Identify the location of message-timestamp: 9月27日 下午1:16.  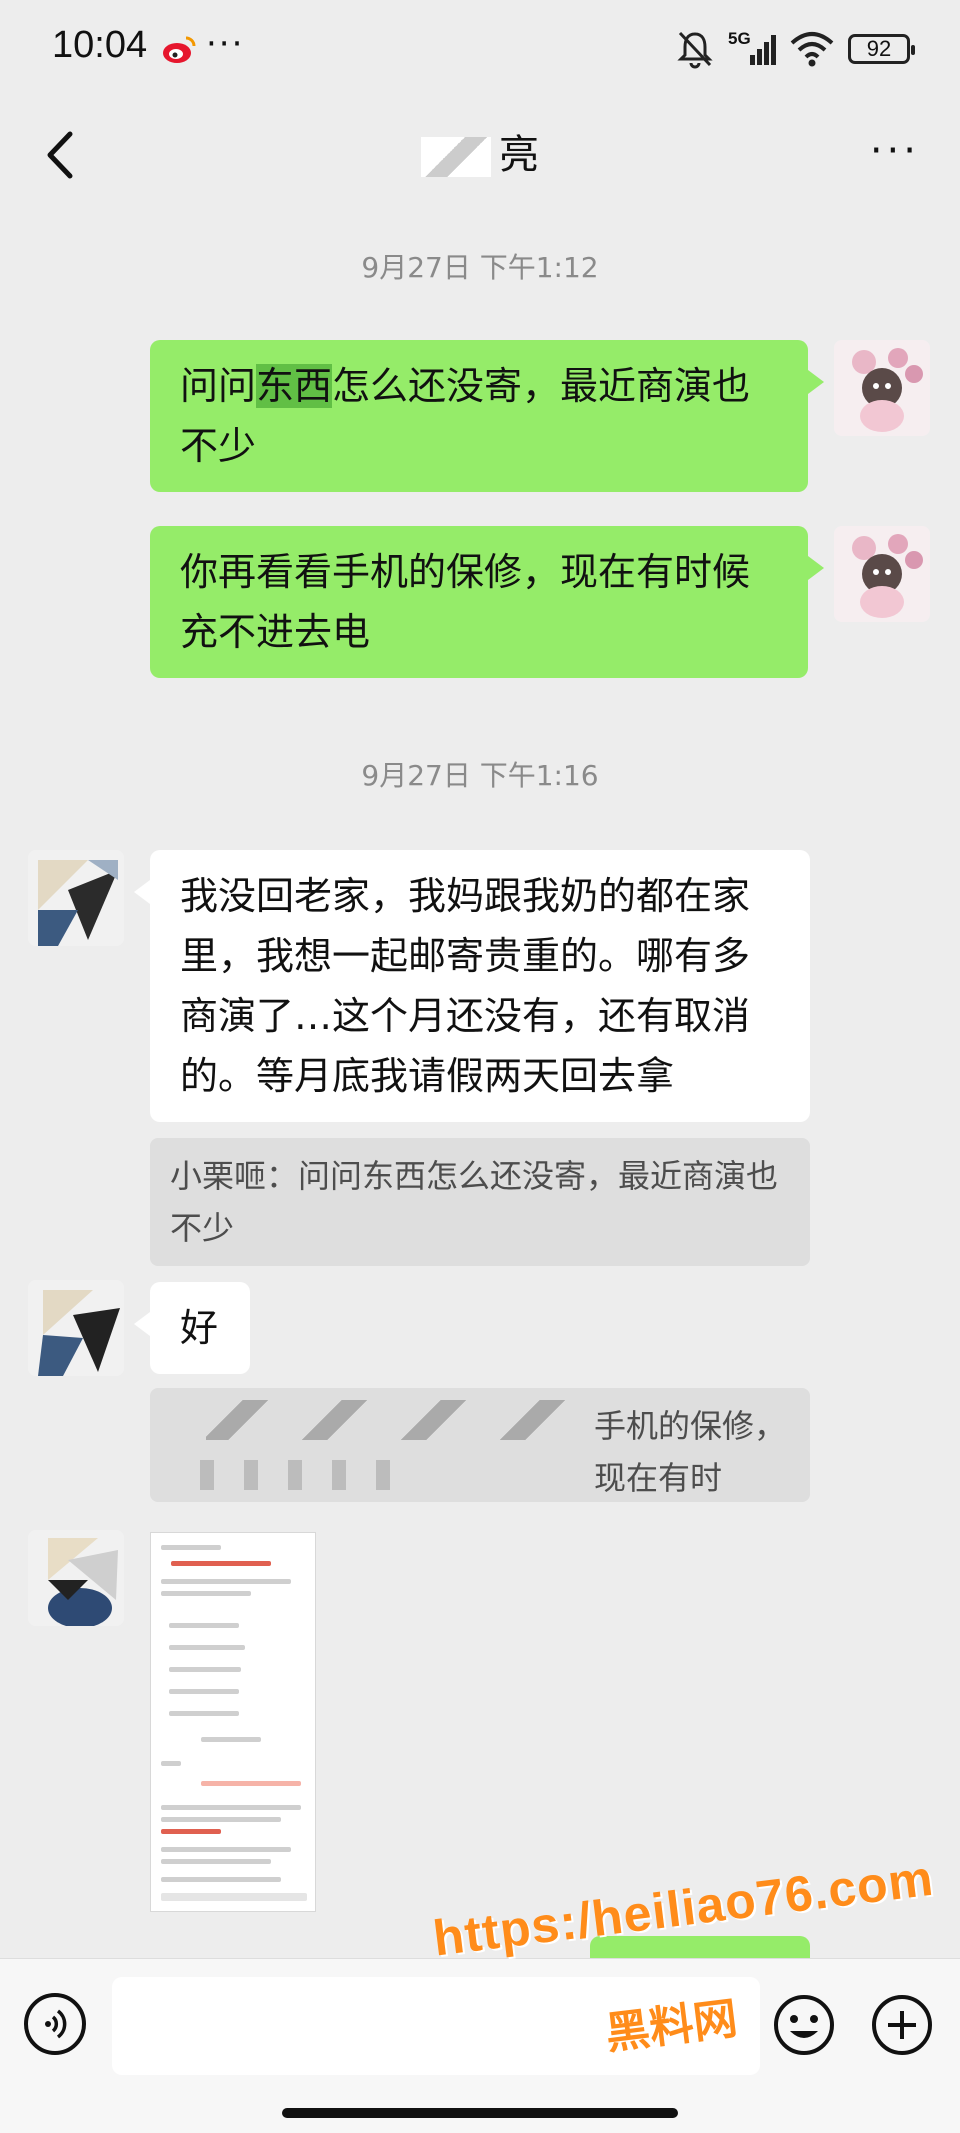
(480, 775).